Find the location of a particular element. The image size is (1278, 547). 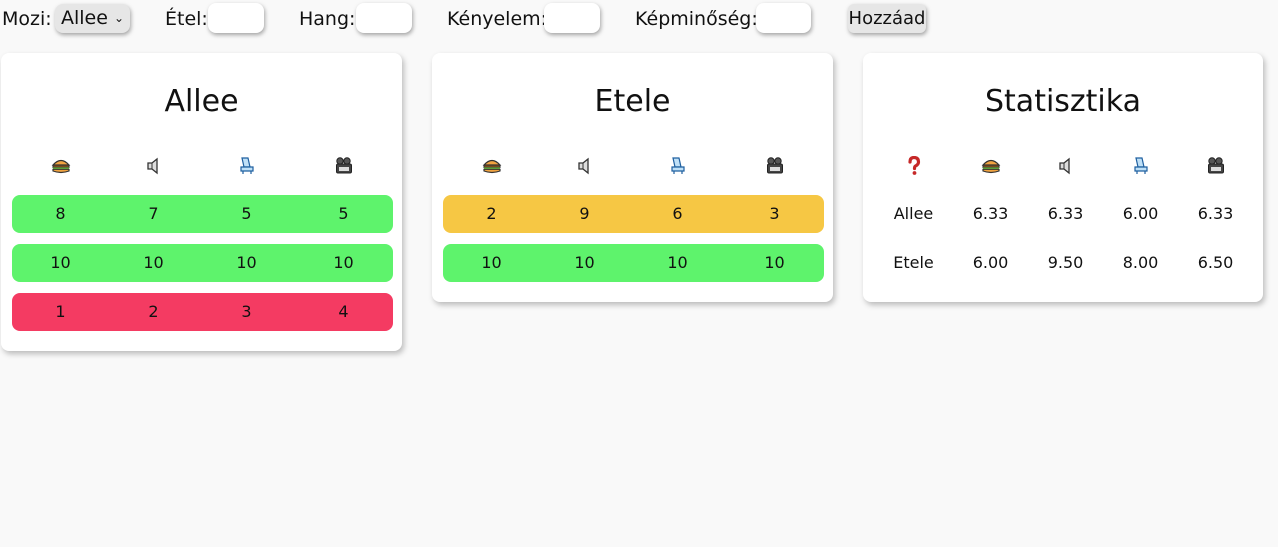

mozi-label: Mozi: is located at coordinates (27, 19).